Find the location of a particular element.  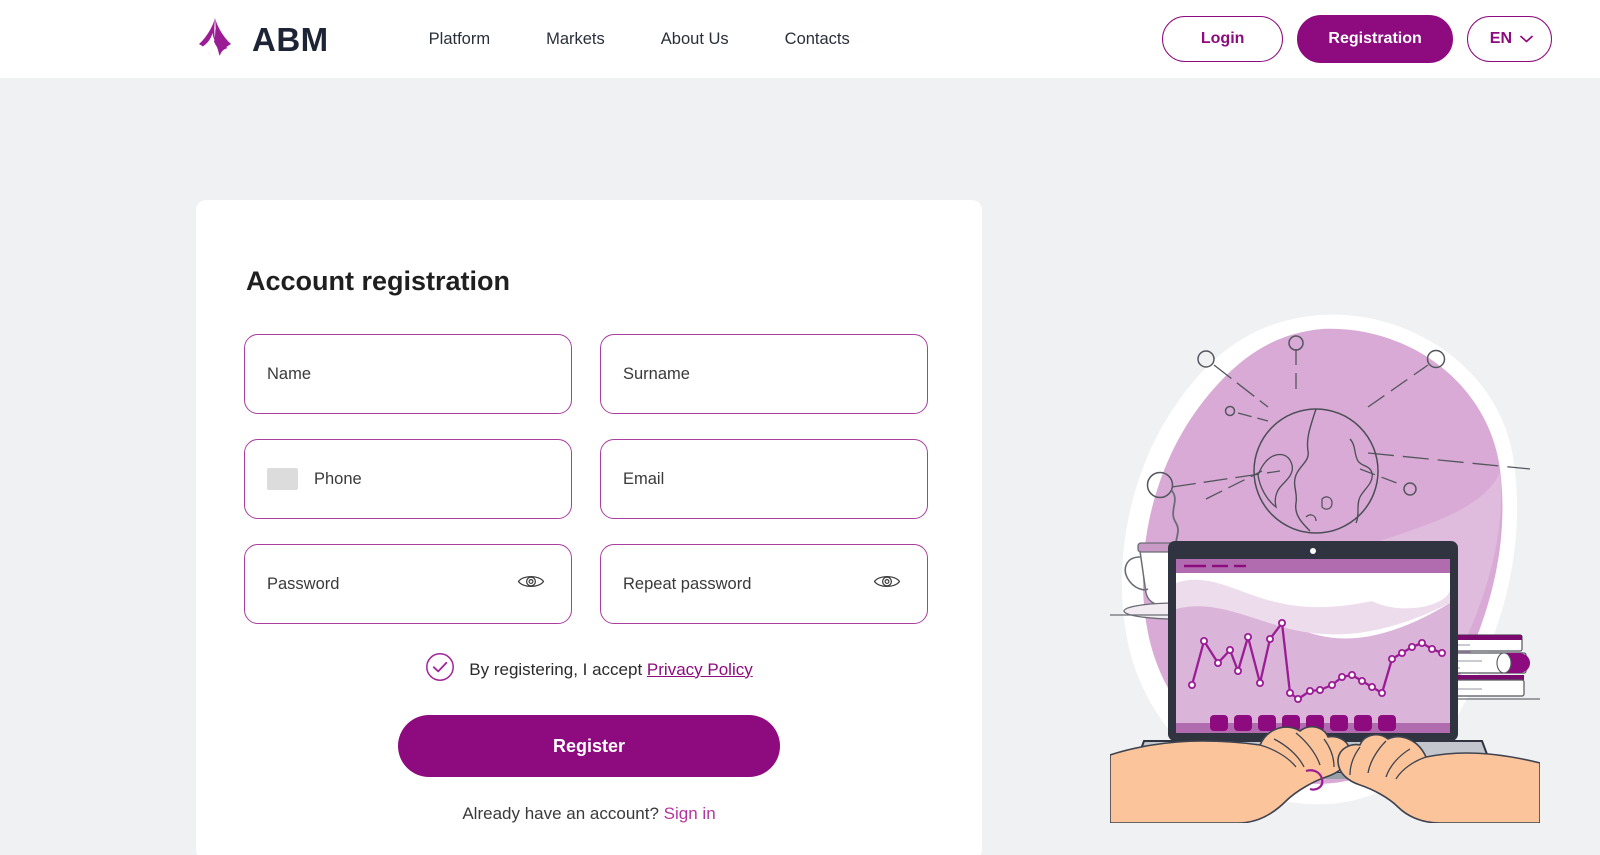

password-field-placeholder: Password is located at coordinates (303, 583).